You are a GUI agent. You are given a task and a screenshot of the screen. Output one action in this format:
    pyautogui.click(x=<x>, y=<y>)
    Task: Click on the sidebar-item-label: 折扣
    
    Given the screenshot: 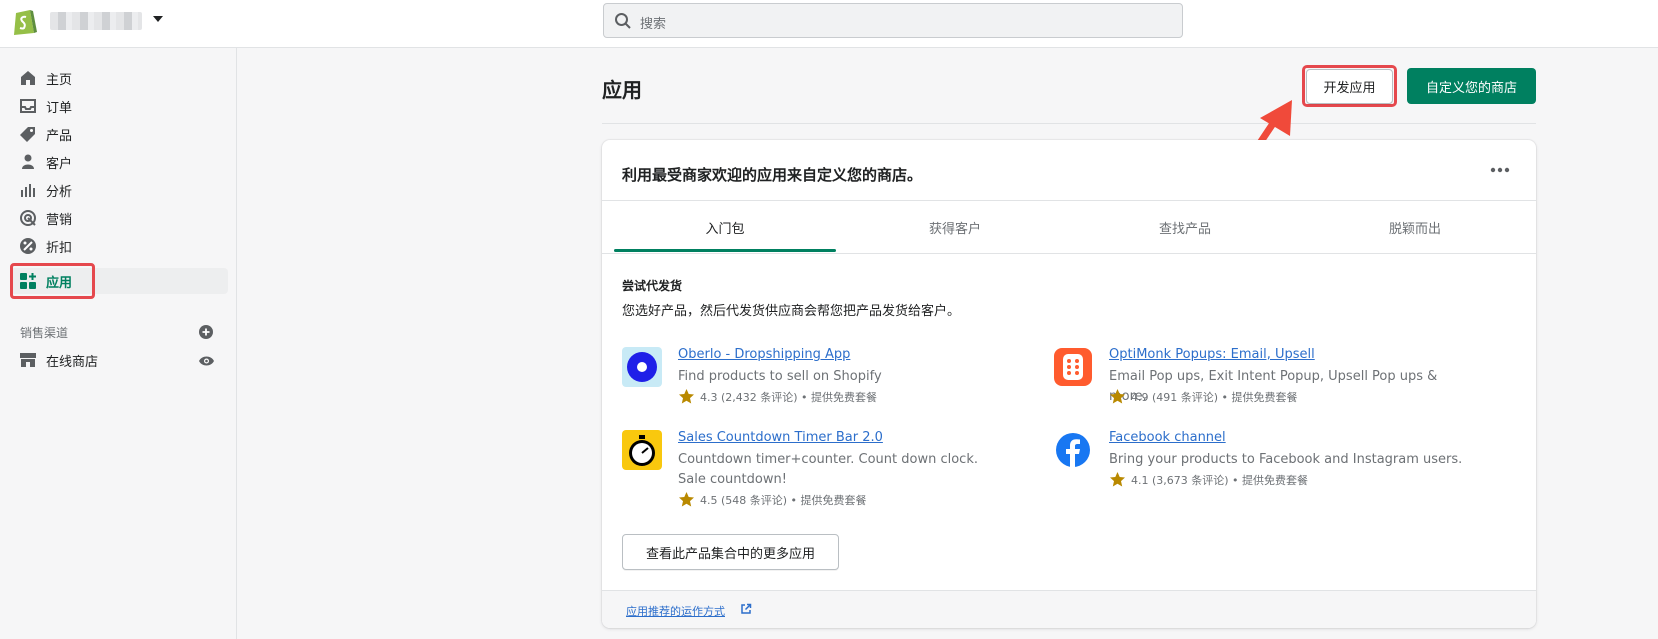 What is the action you would take?
    pyautogui.click(x=59, y=248)
    